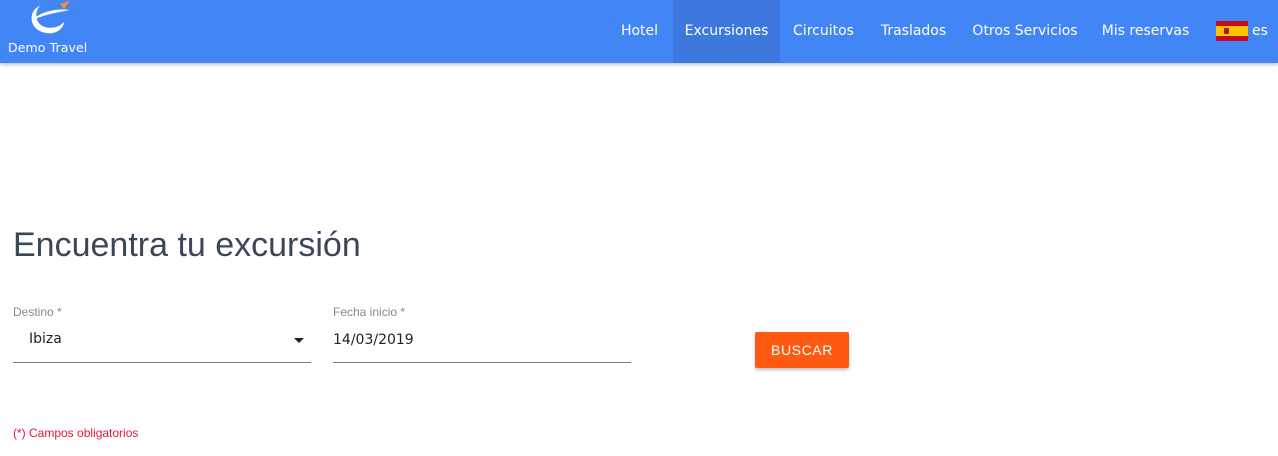 The image size is (1278, 456). I want to click on start-date-input: 14/03/2019, so click(482, 342).